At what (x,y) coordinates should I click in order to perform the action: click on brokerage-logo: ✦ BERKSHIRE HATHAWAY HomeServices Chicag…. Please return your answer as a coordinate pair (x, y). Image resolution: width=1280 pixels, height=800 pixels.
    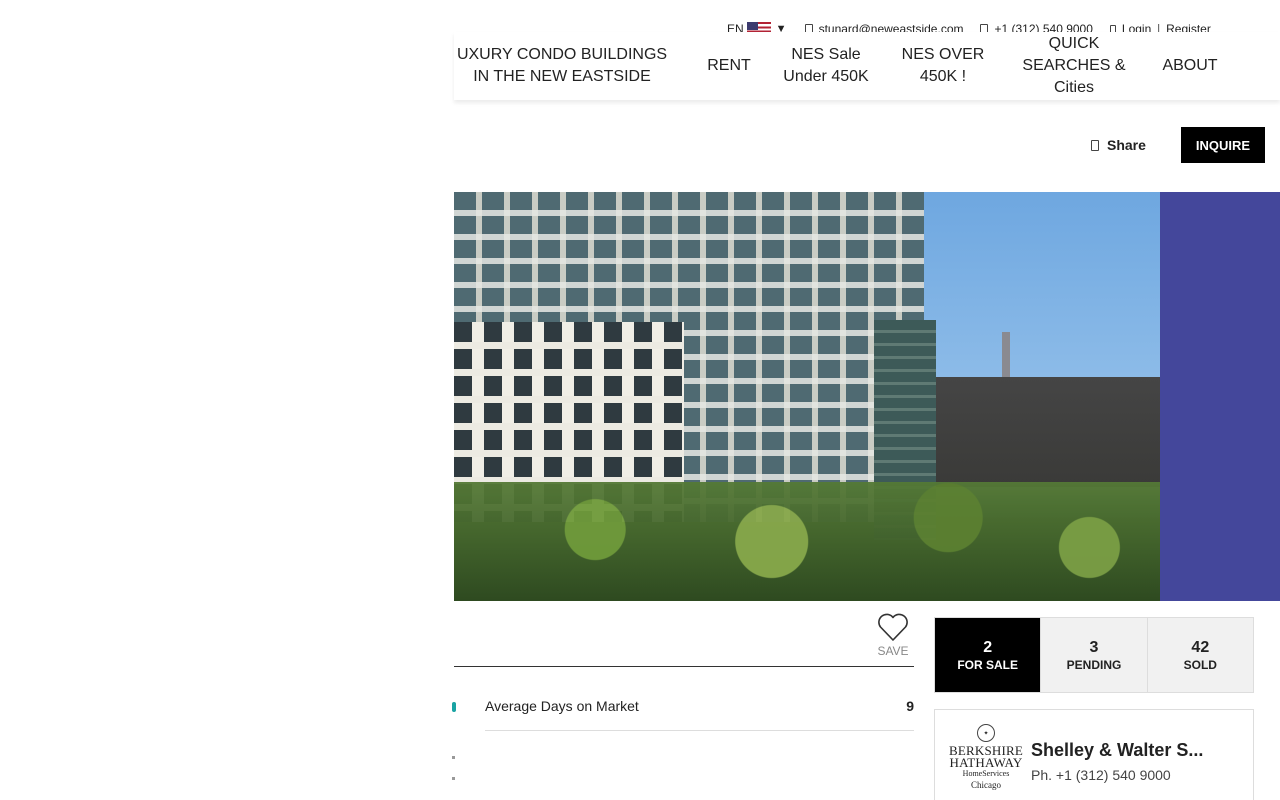
    Looking at the image, I should click on (986, 757).